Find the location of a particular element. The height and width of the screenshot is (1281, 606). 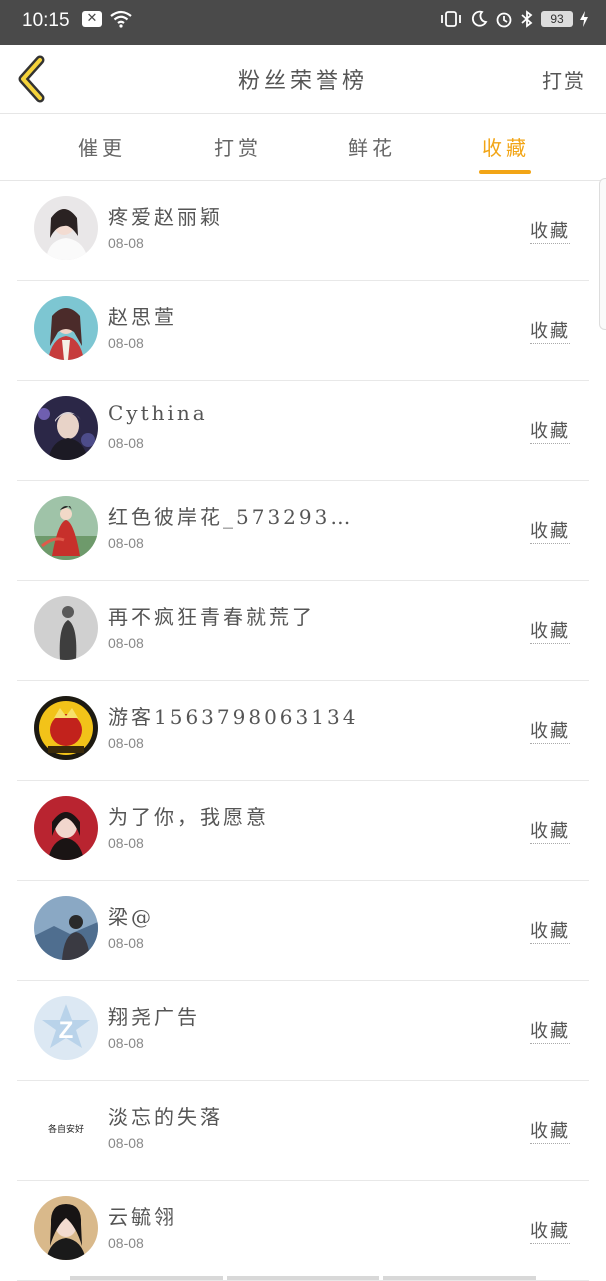

list-item: 梁@ 08-08 收藏 is located at coordinates (303, 931).